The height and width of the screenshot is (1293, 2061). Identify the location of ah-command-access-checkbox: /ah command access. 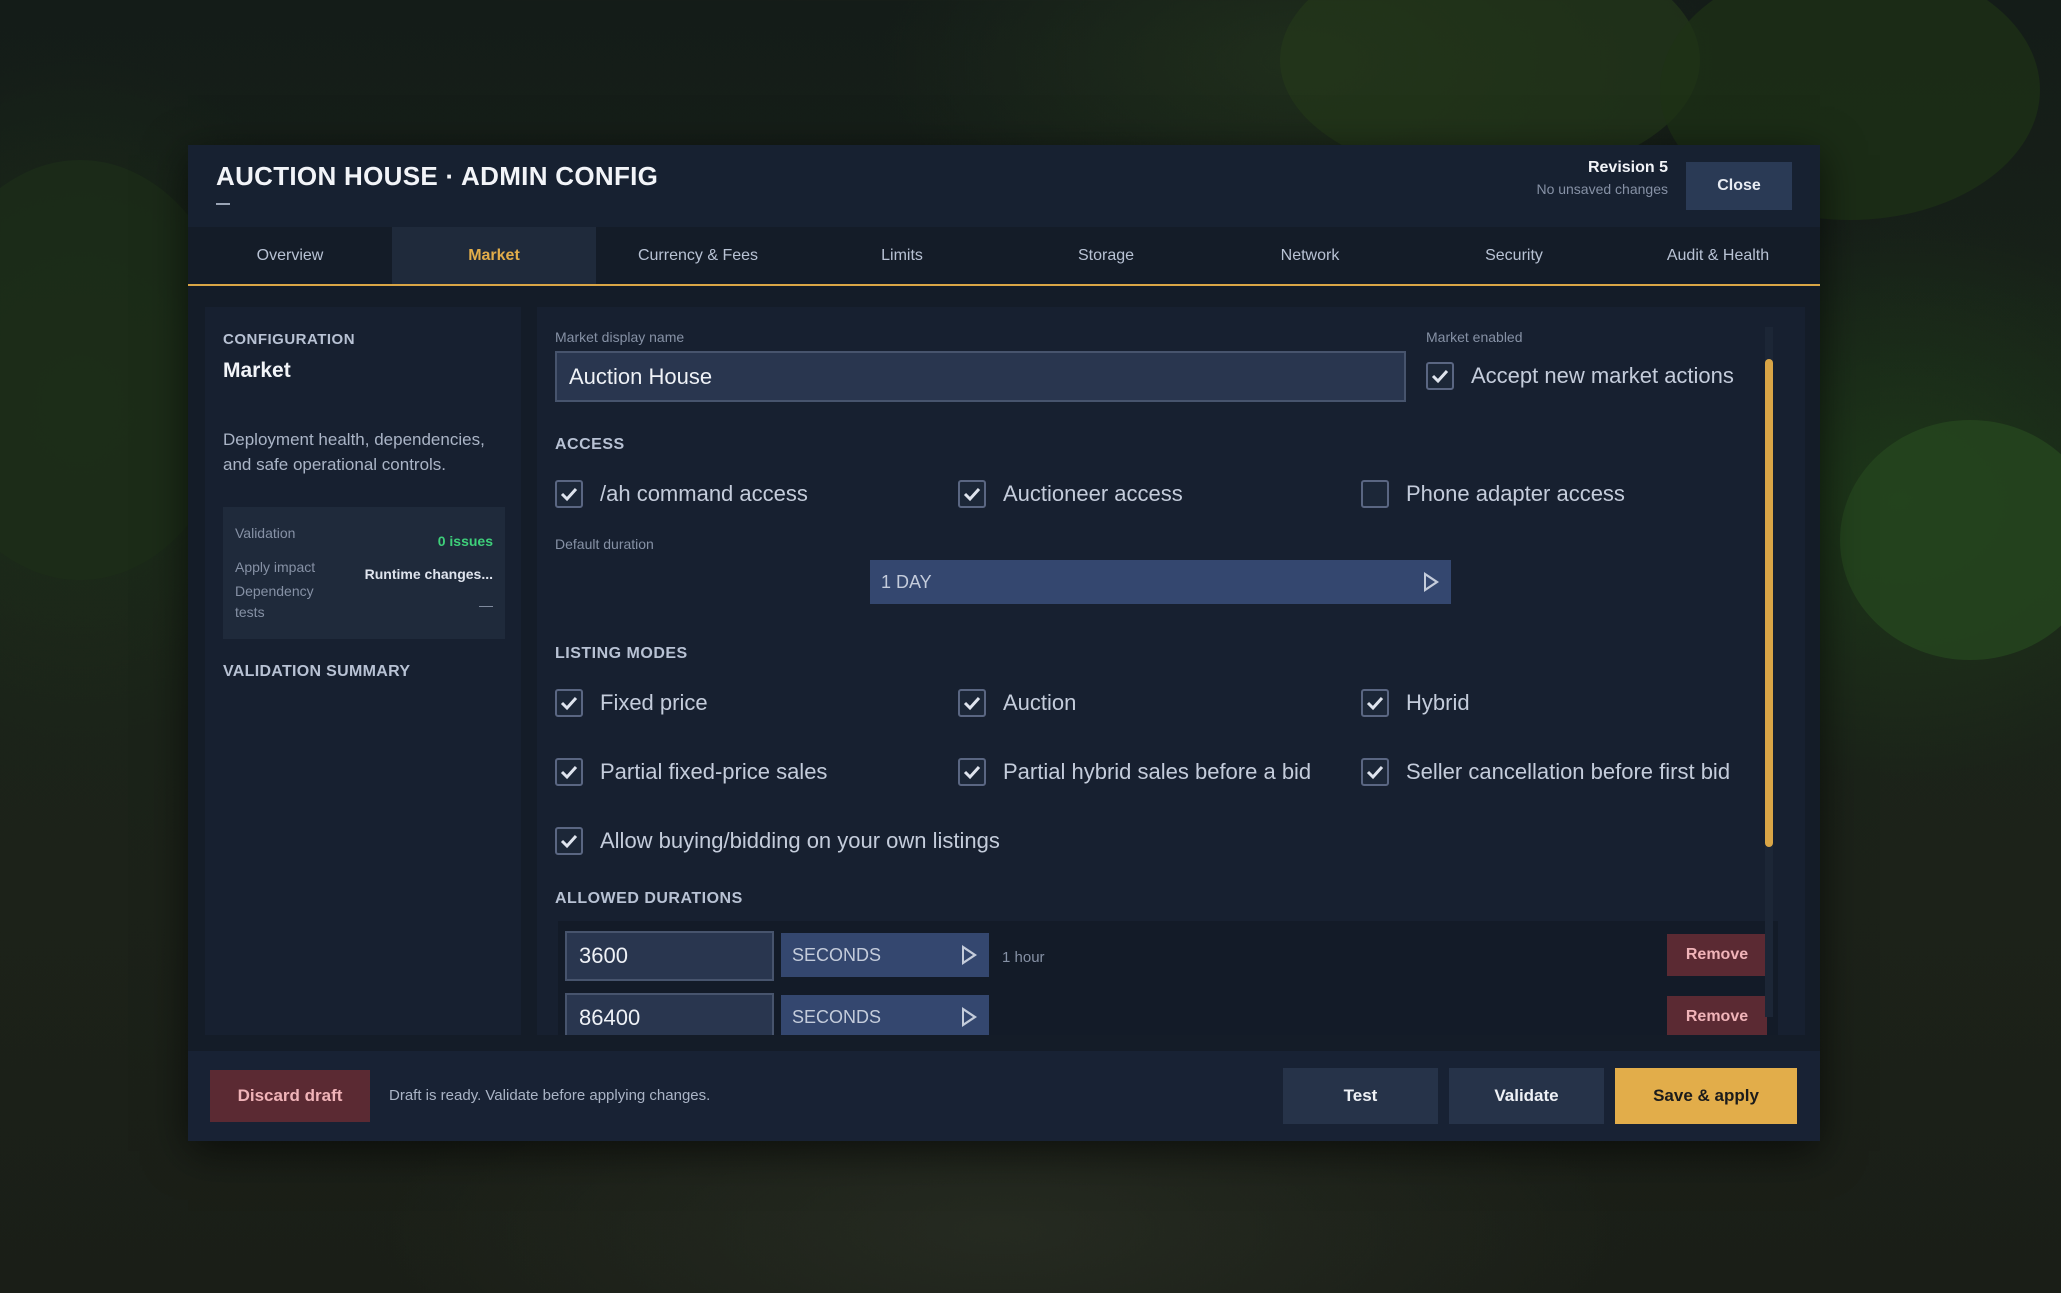
(681, 494).